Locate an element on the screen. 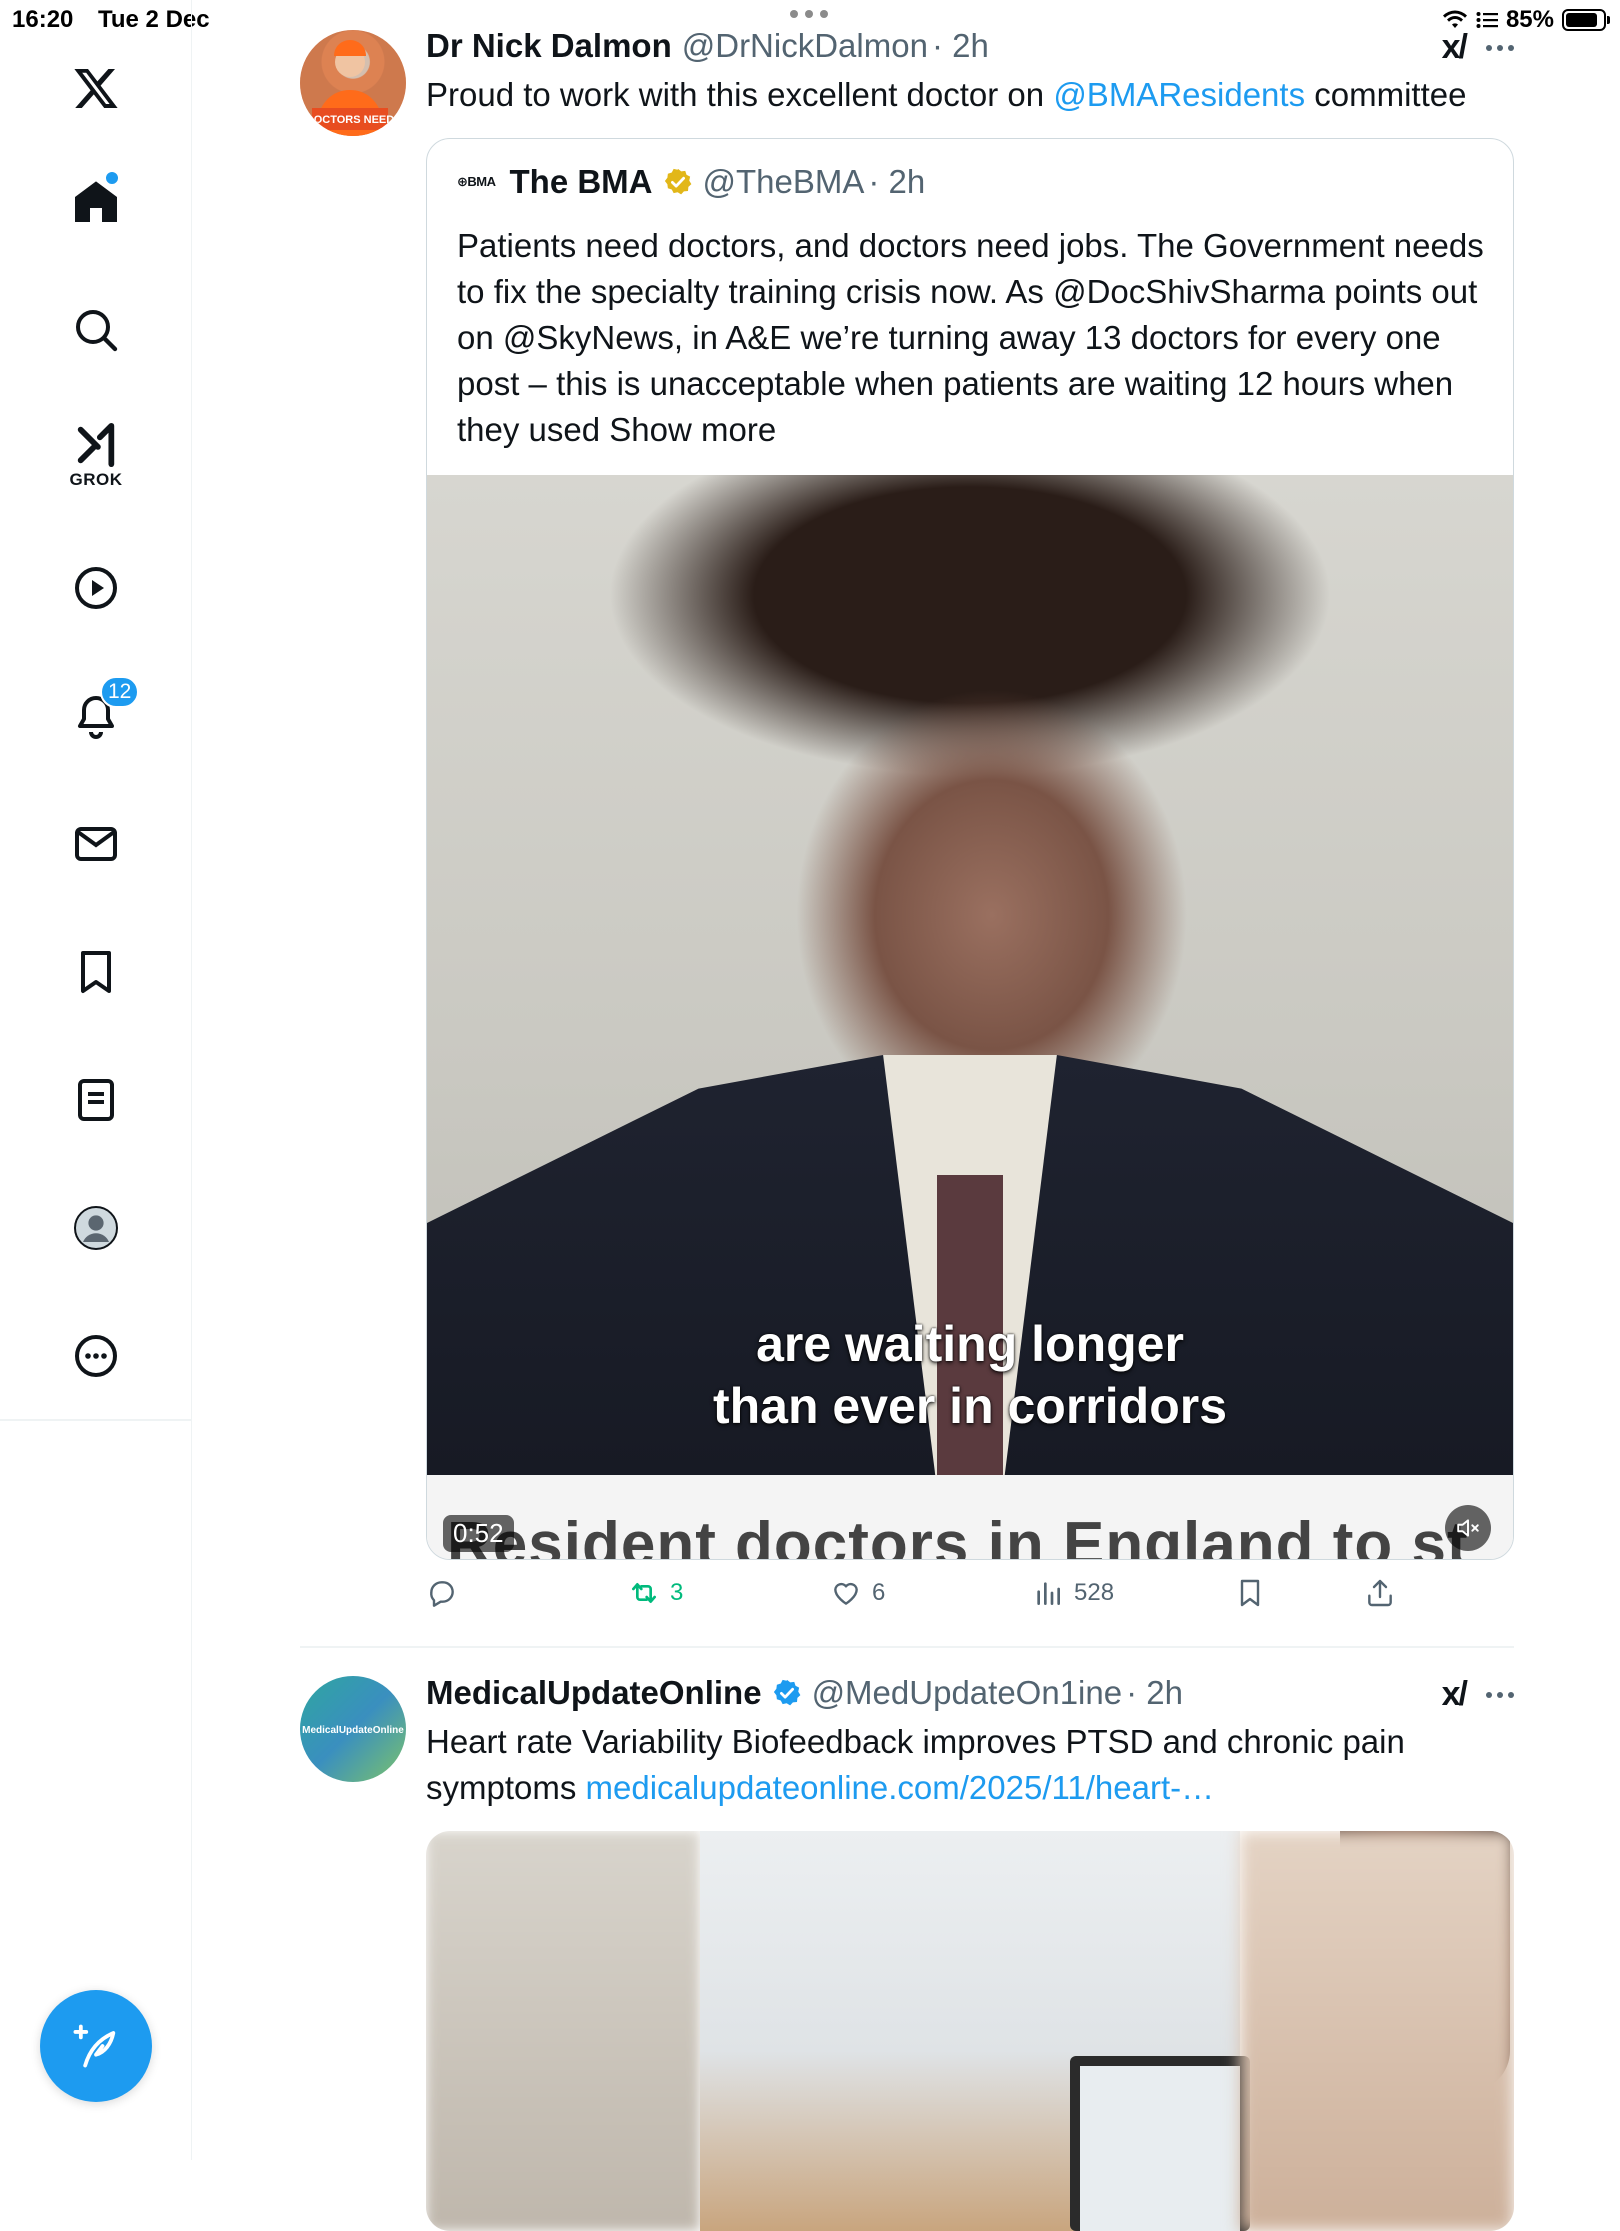 The height and width of the screenshot is (2231, 1620). compose-icon is located at coordinates (94, 2046).